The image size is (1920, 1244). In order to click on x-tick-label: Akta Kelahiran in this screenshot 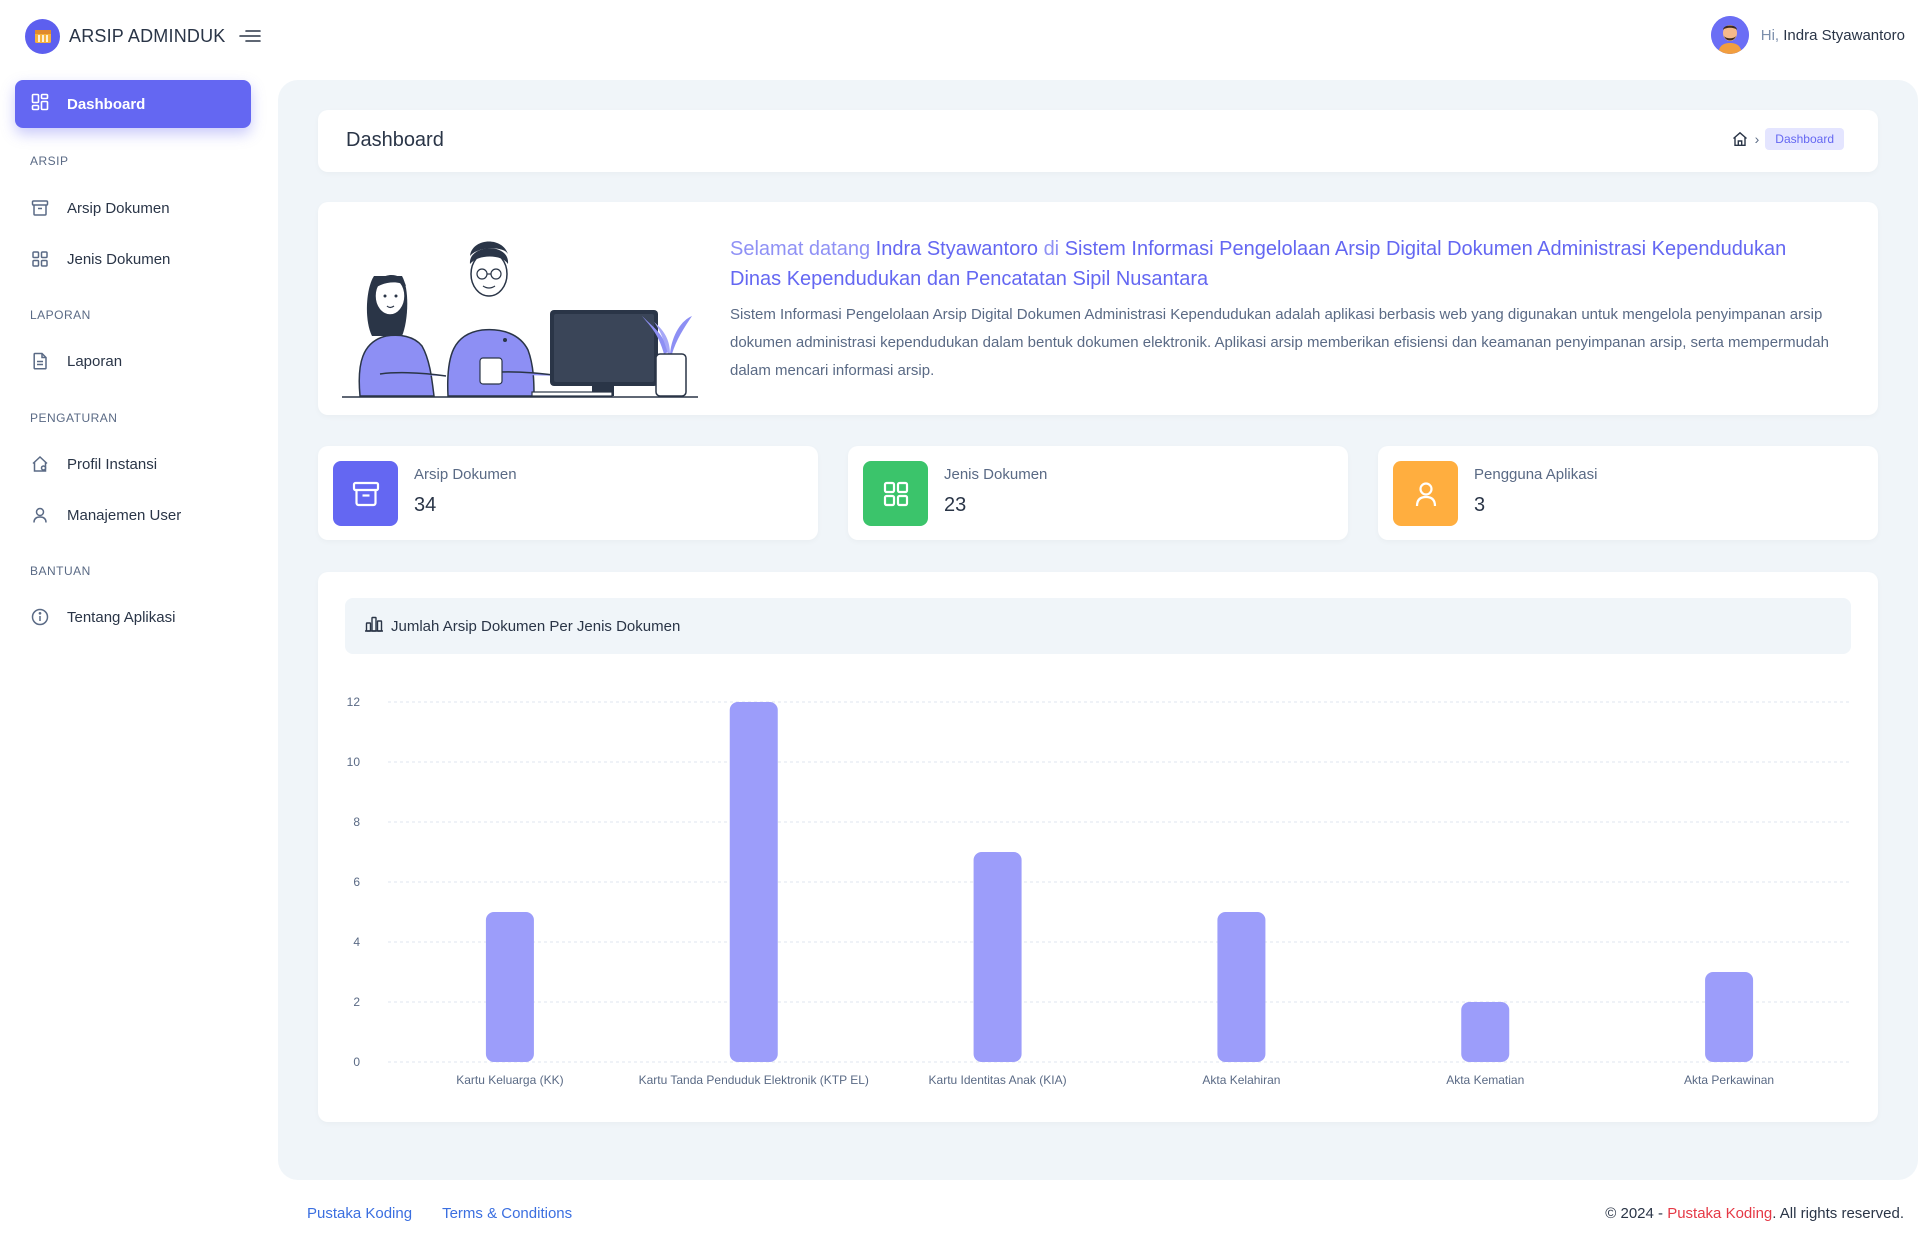, I will do `click(1241, 1080)`.